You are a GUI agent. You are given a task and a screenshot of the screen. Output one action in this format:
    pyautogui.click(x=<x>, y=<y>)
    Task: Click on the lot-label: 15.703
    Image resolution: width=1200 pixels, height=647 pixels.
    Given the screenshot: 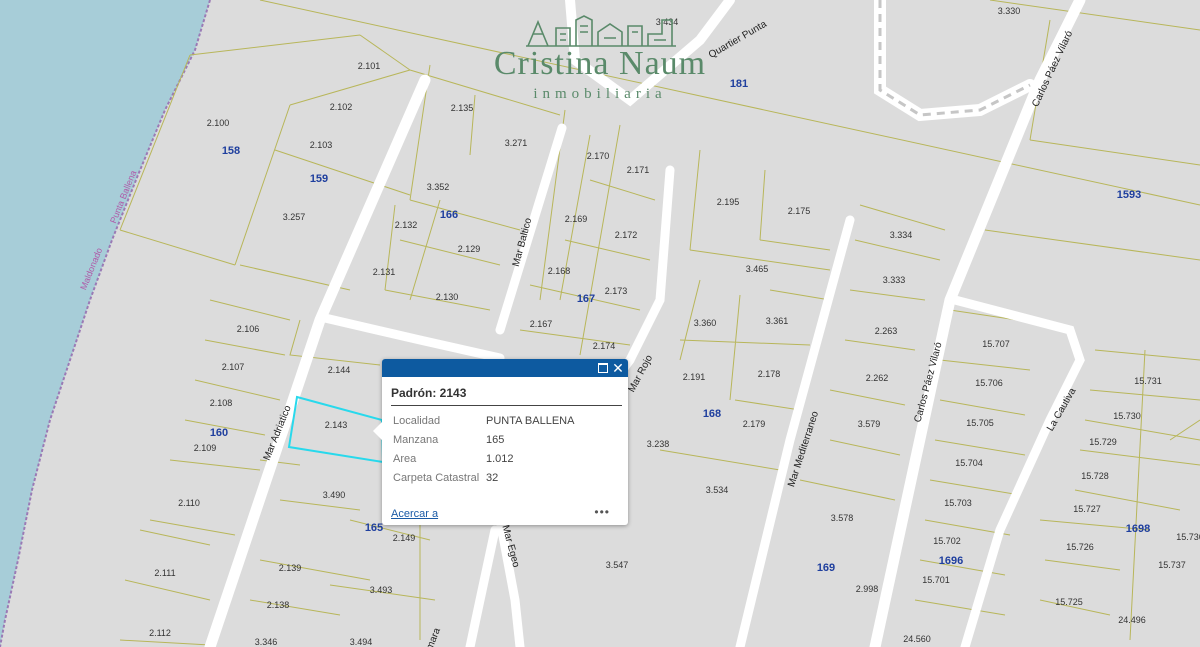 What is the action you would take?
    pyautogui.click(x=958, y=503)
    